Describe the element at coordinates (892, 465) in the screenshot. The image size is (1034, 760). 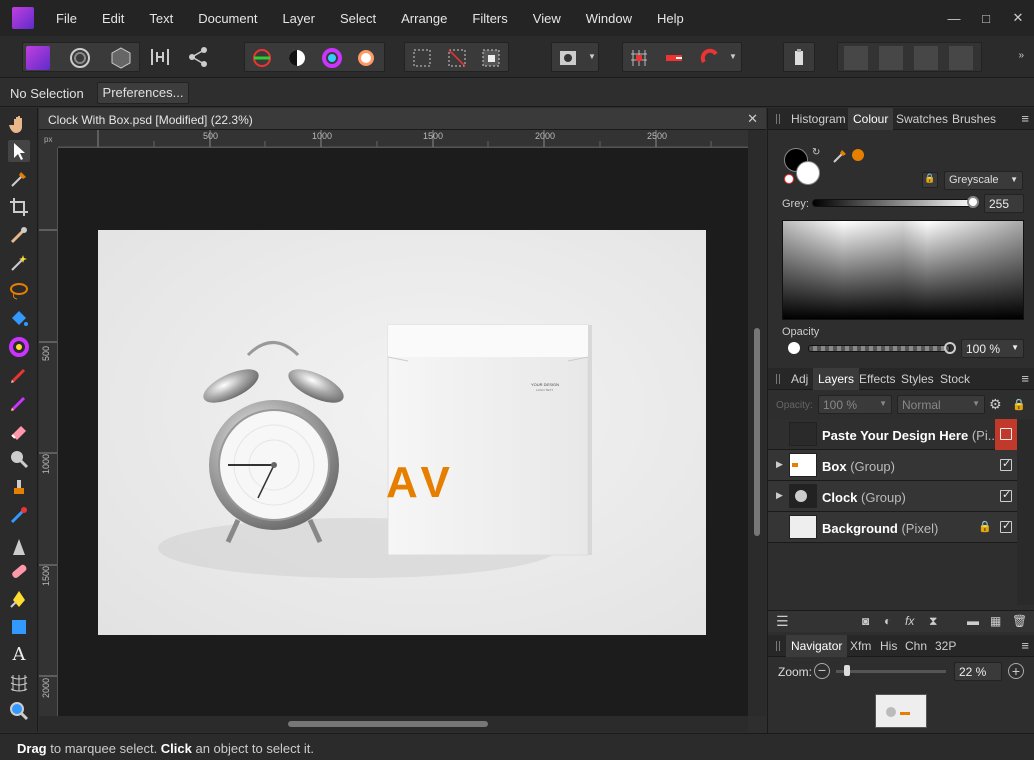
I see `layer-row-box: ▶ Box (Group)` at that location.